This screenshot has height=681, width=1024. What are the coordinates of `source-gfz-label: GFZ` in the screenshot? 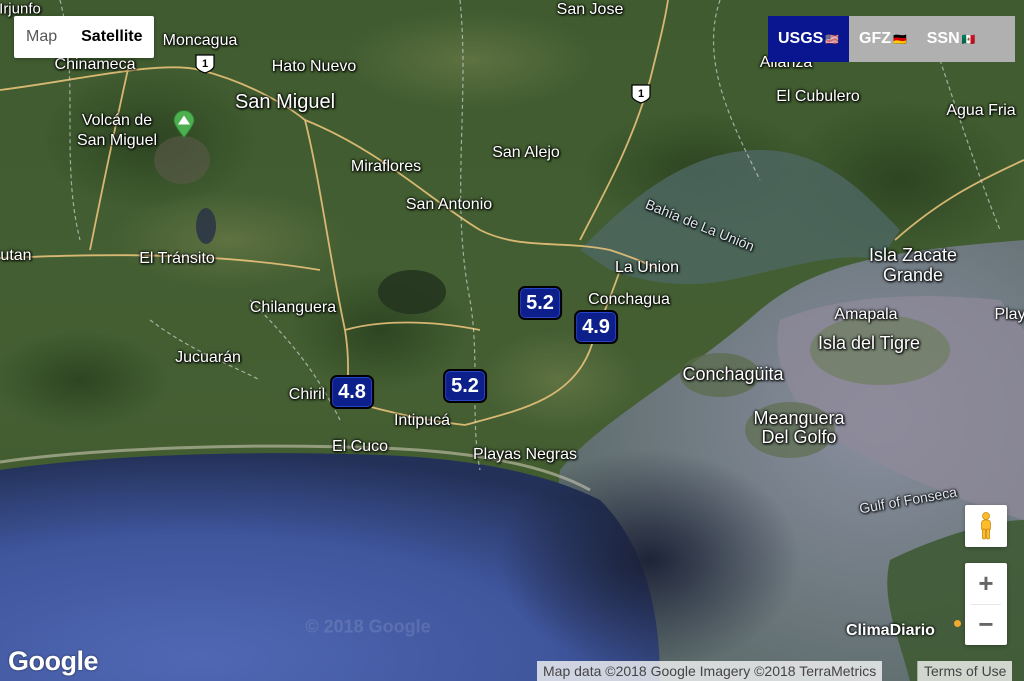 It's located at (875, 38).